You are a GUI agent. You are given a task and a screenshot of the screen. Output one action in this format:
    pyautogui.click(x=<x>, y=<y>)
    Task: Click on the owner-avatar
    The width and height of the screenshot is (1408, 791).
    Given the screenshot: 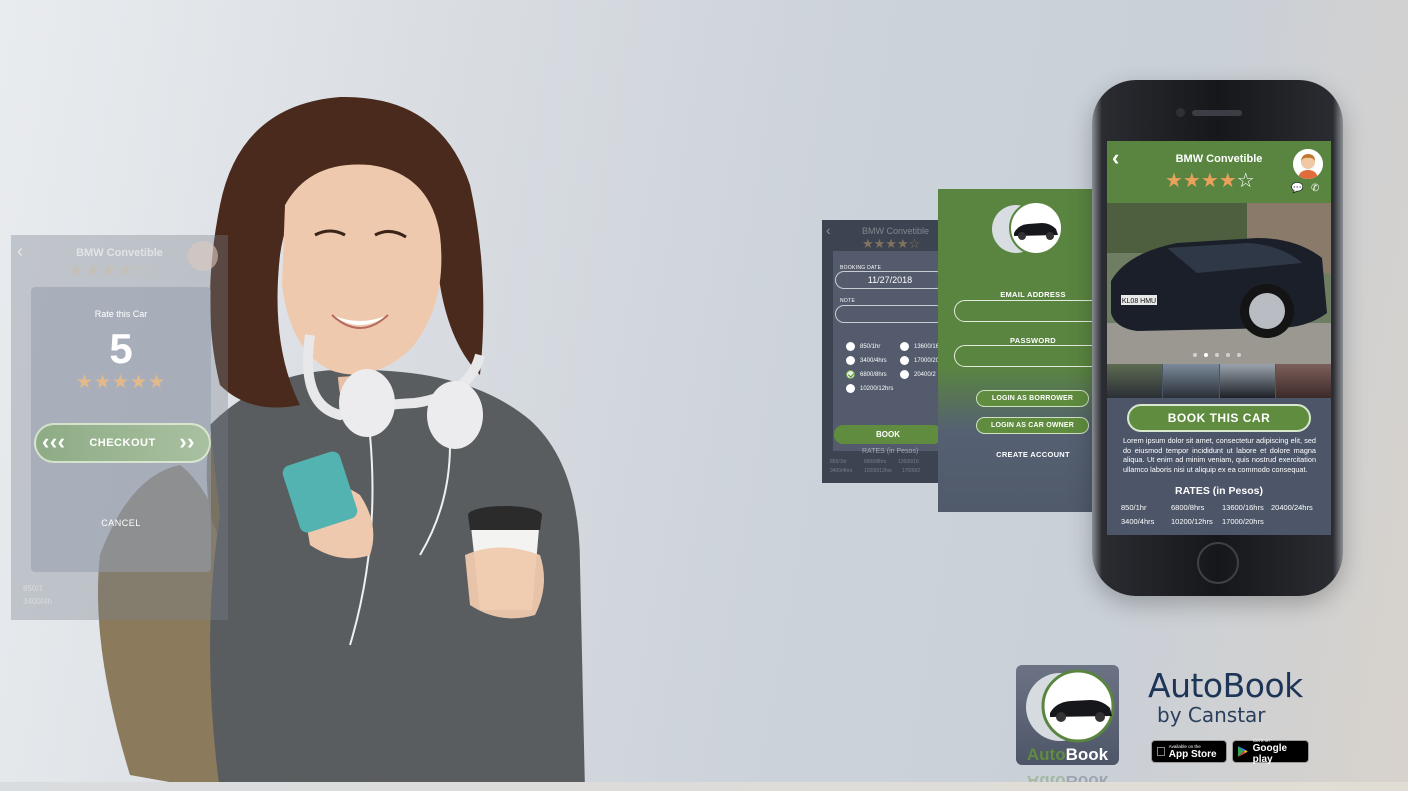 What is the action you would take?
    pyautogui.click(x=1308, y=164)
    